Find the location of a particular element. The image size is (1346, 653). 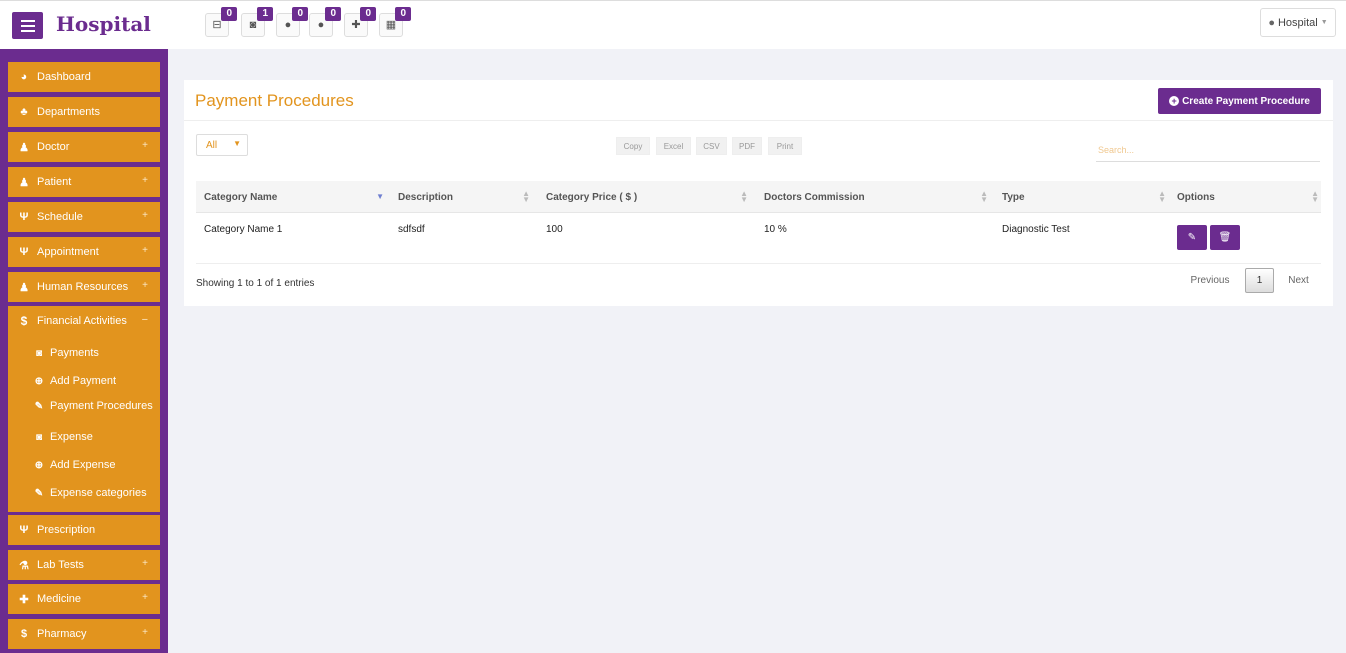

sidebar-item-label: Financial Activities is located at coordinates (82, 321).